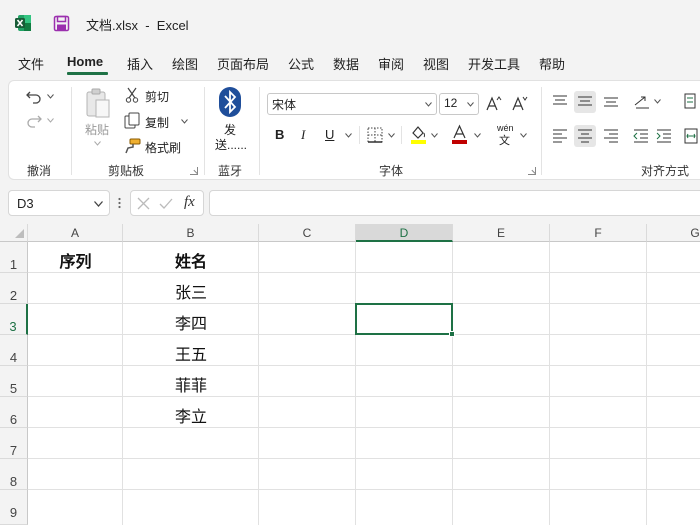  Describe the element at coordinates (611, 136) in the screenshot. I see `align-right-icon` at that location.